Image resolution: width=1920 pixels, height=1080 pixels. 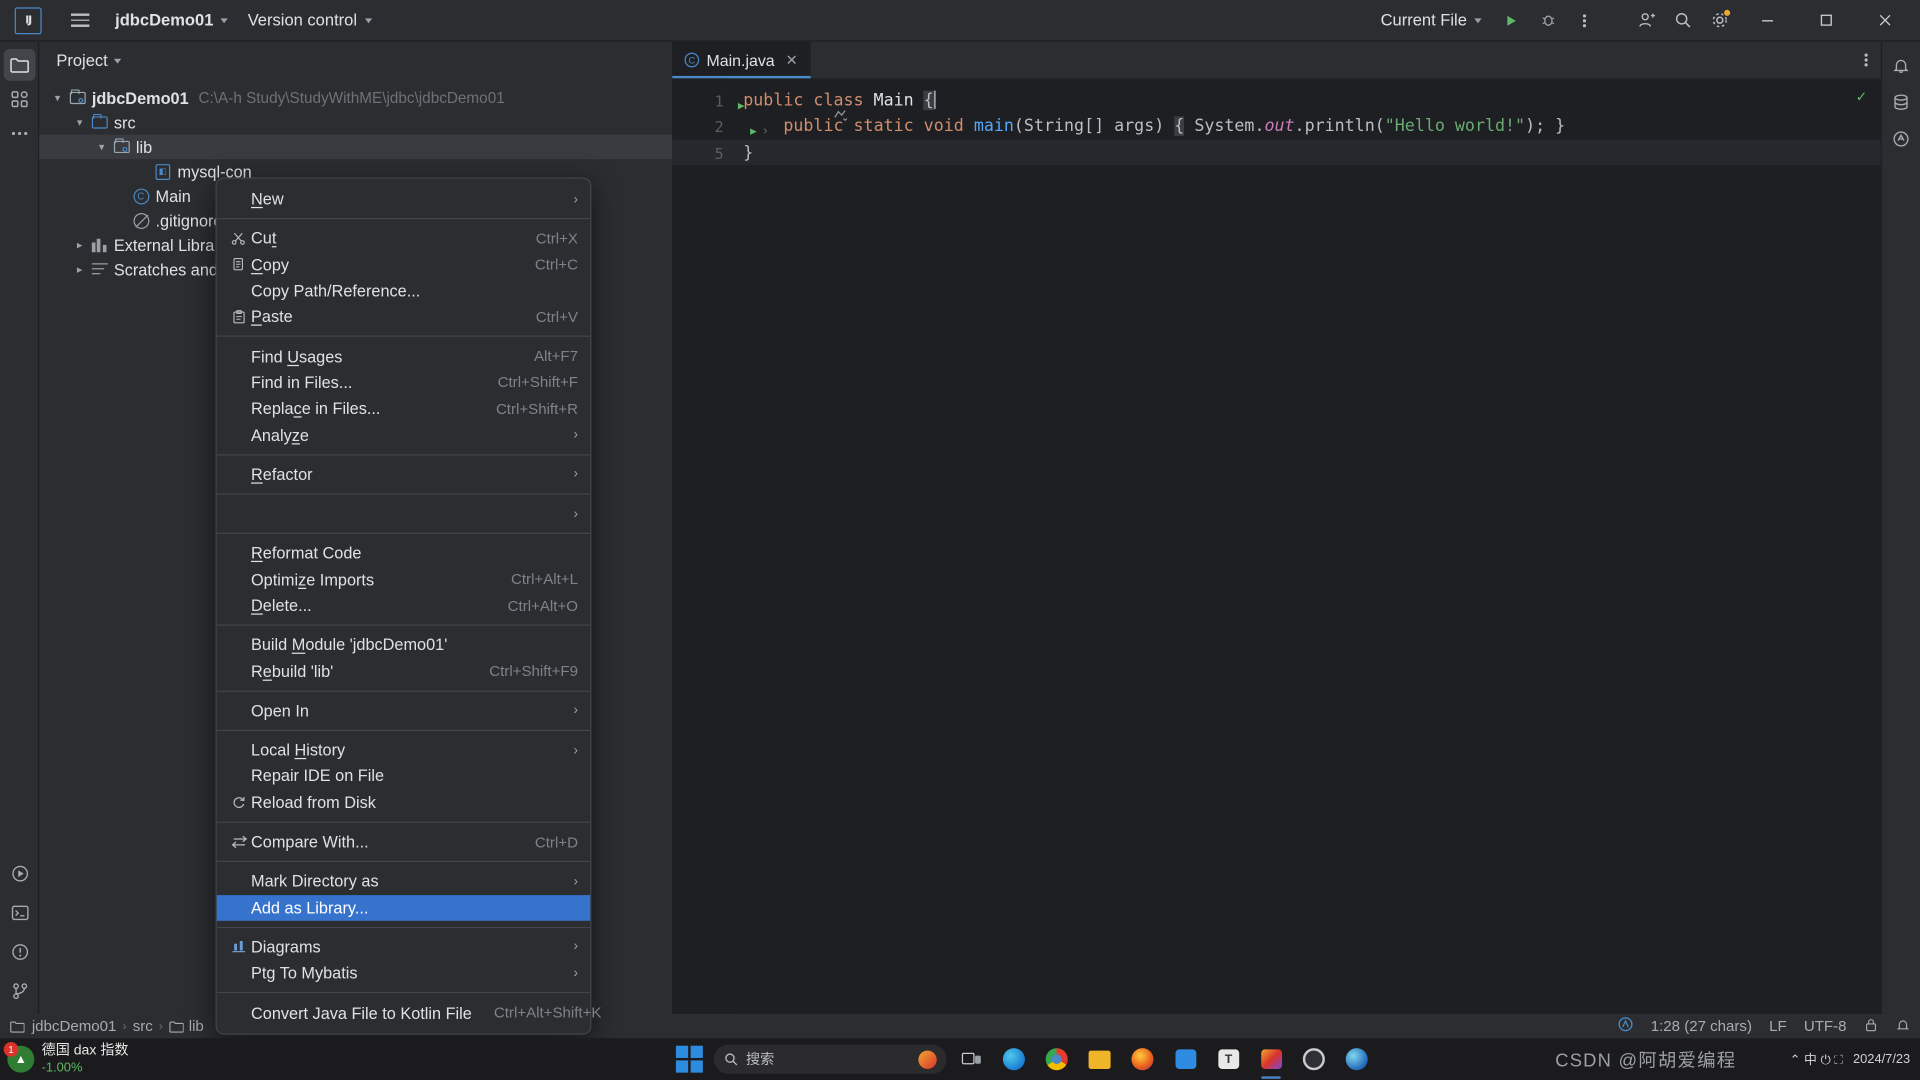 I want to click on menu-shortcut-paste: Ctrl+V, so click(x=556, y=317).